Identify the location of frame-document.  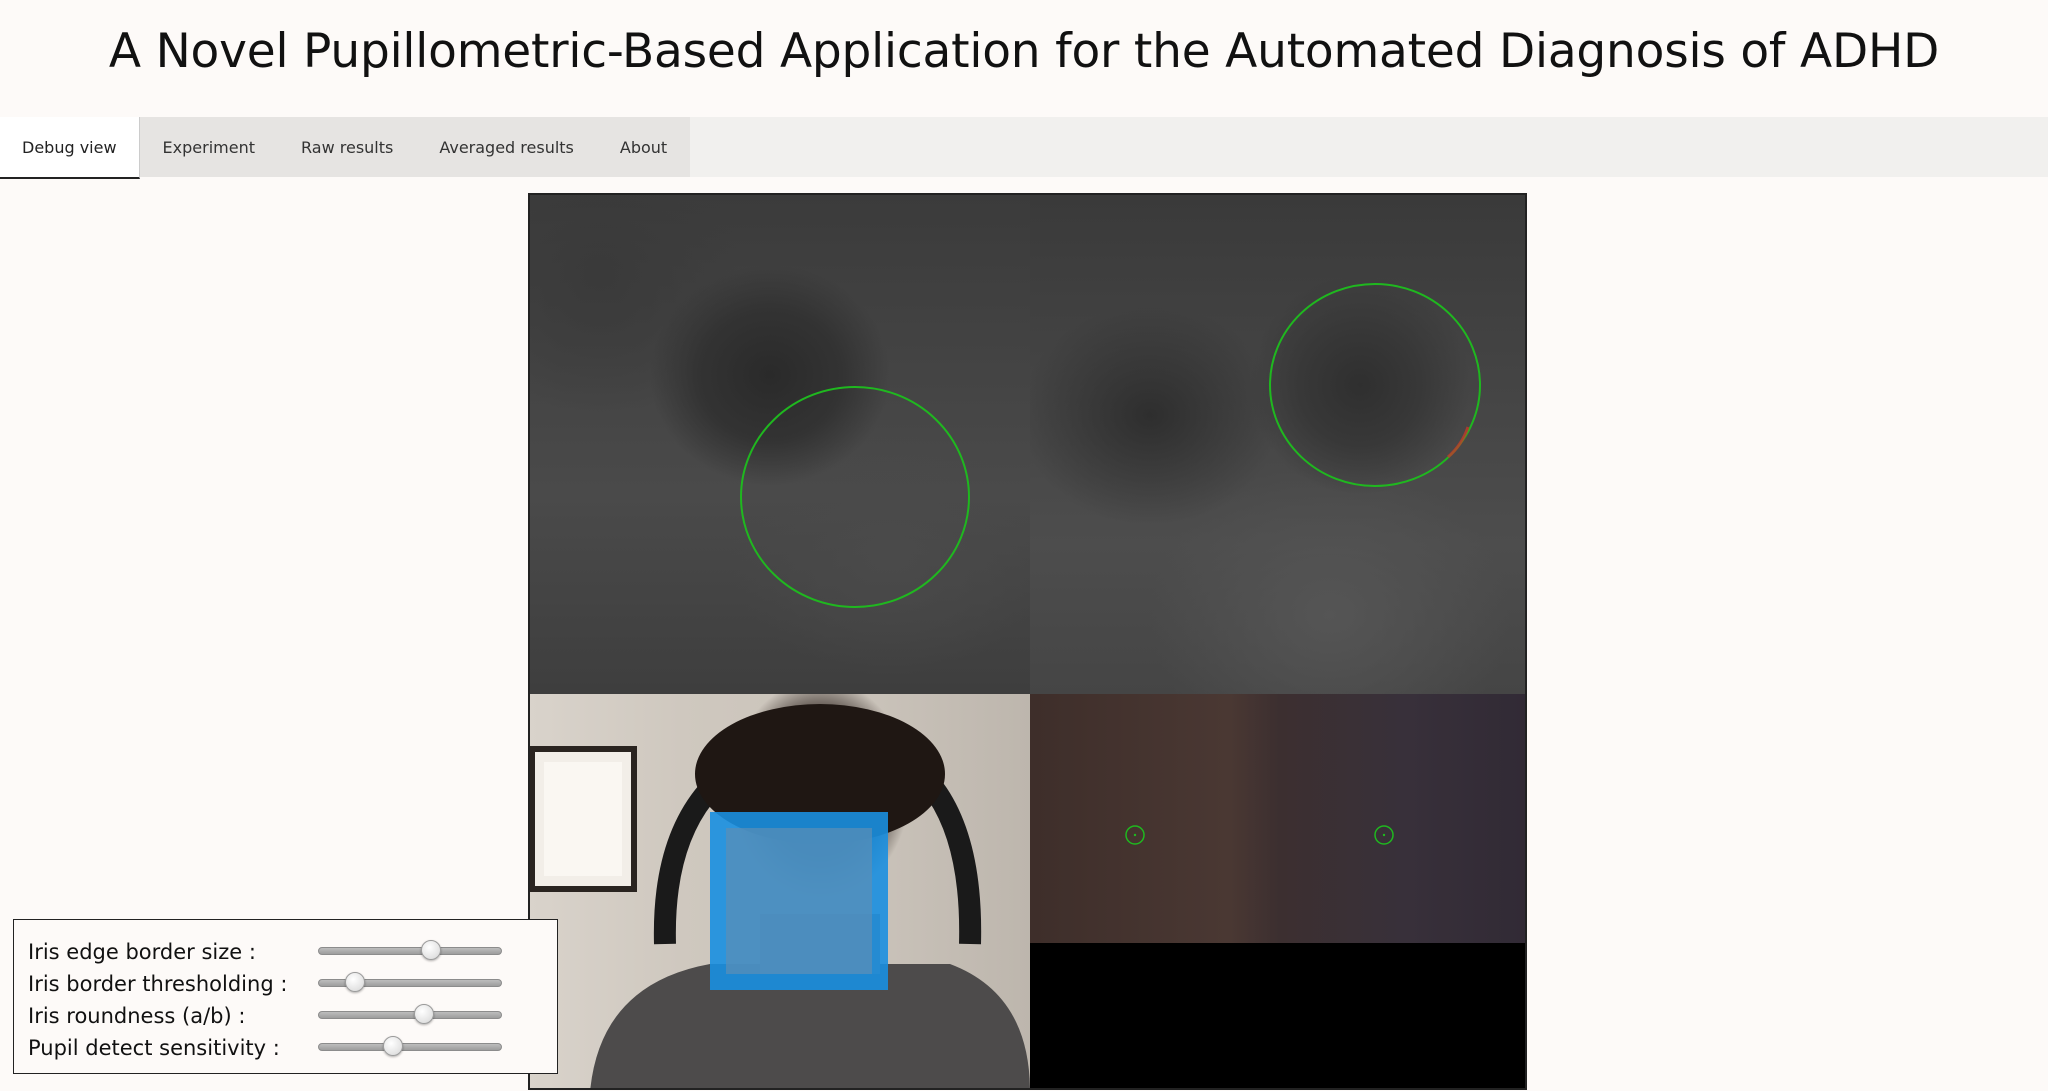
(583, 819).